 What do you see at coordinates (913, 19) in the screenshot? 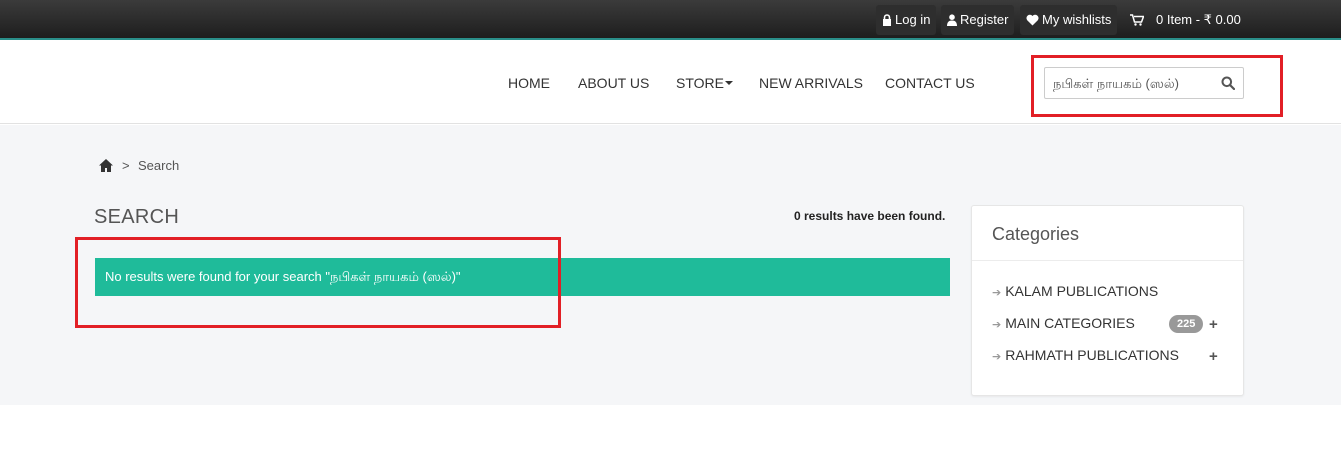
I see `login-label: Log in` at bounding box center [913, 19].